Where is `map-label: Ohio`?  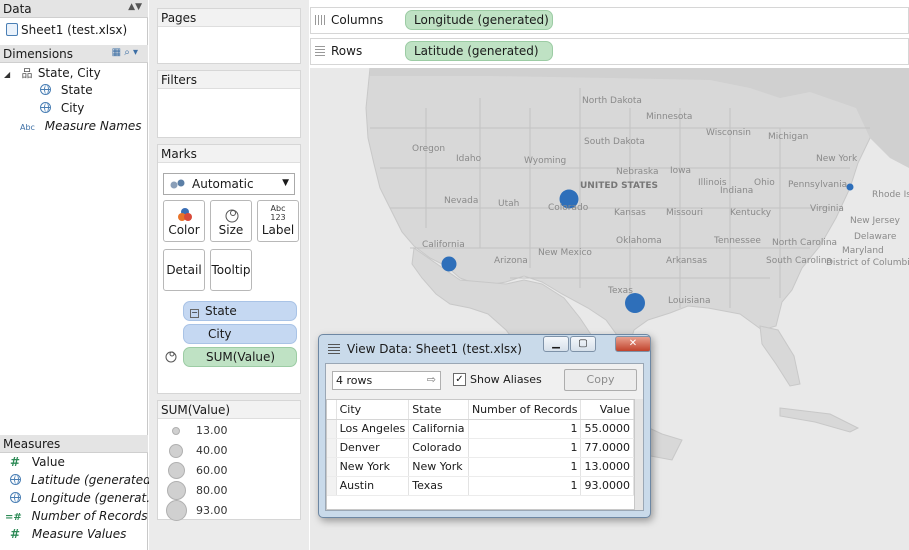
map-label: Ohio is located at coordinates (764, 183).